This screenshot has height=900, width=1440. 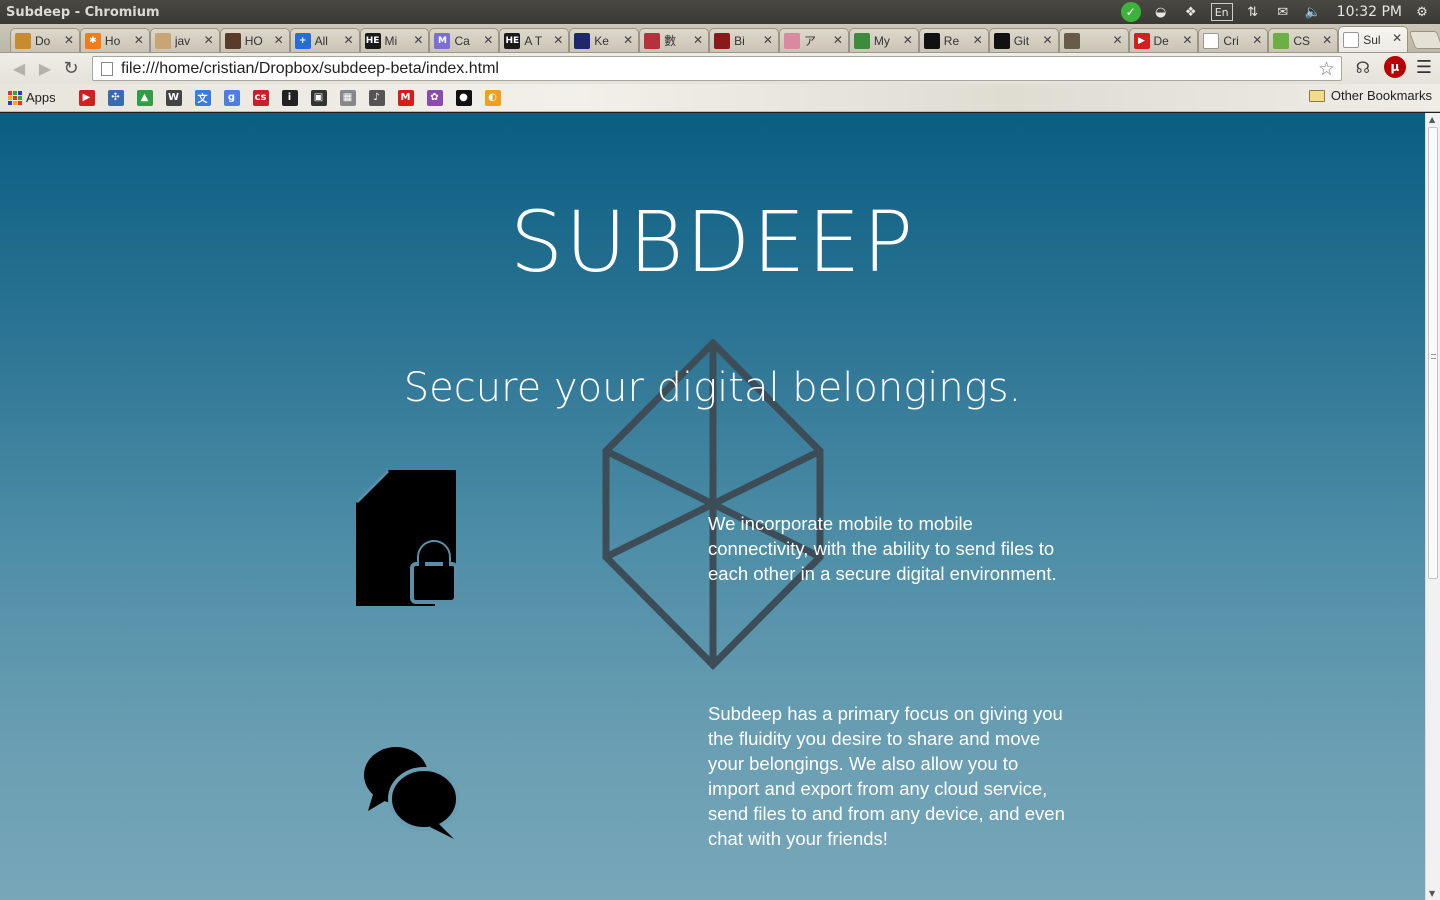 What do you see at coordinates (45, 40) in the screenshot?
I see `browser-tab: Do ✕` at bounding box center [45, 40].